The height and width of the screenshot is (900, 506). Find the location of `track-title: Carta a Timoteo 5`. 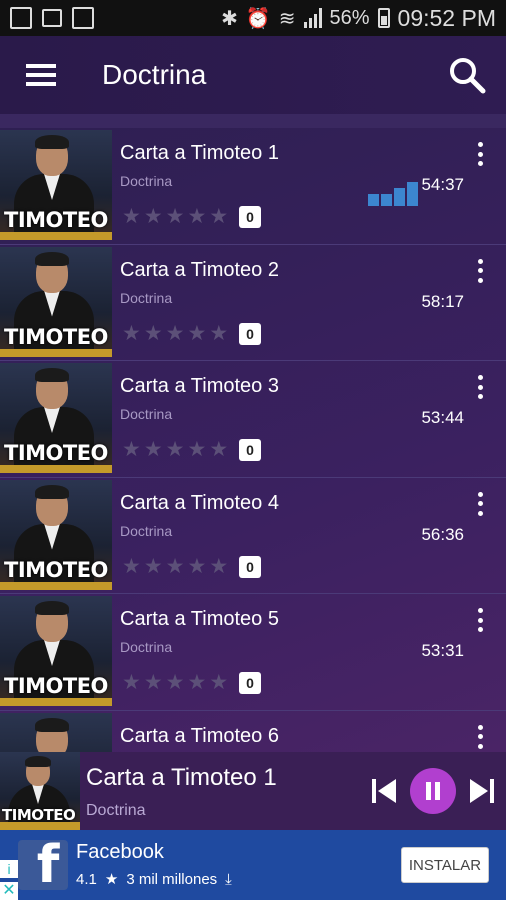

track-title: Carta a Timoteo 5 is located at coordinates (199, 619).